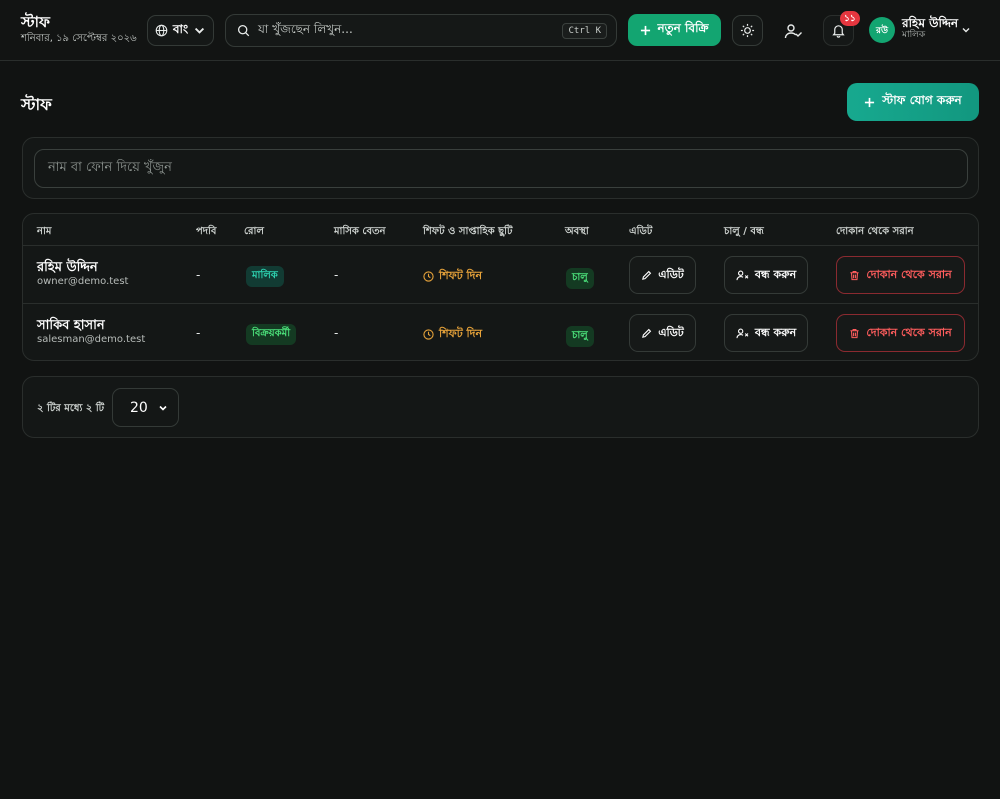 Image resolution: width=1000 pixels, height=799 pixels. What do you see at coordinates (922, 100) in the screenshot?
I see `add-staff-label: স্টাফ যোগ করুন` at bounding box center [922, 100].